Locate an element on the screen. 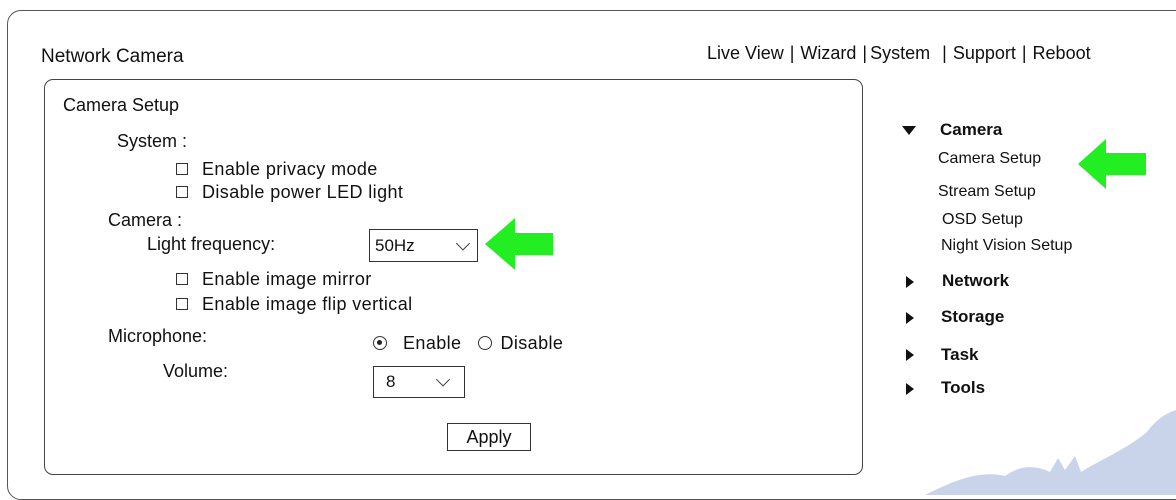 Image resolution: width=1176 pixels, height=500 pixels. image-flip-label: Enable image flip vertical is located at coordinates (307, 303).